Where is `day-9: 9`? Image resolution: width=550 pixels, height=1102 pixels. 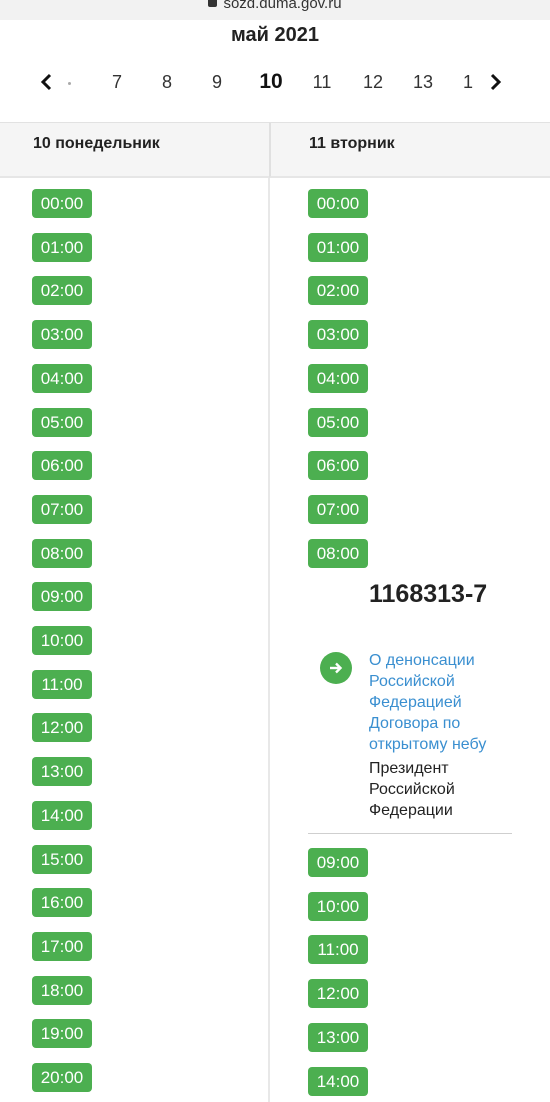
day-9: 9 is located at coordinates (217, 82).